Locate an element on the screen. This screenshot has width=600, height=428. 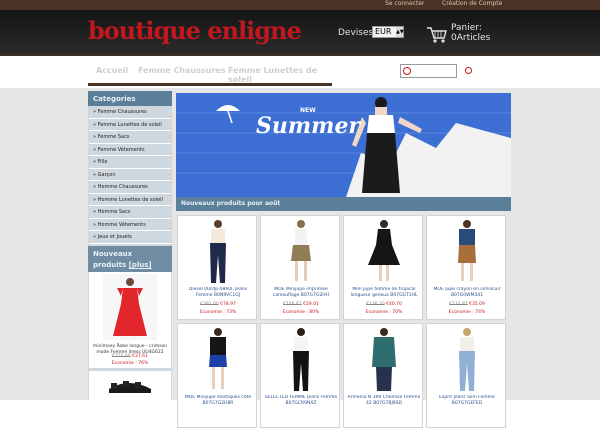
product-name: Diesel 00cdp-0860L Jeans Femme B0N9VC1GJ is located at coordinates (218, 293).